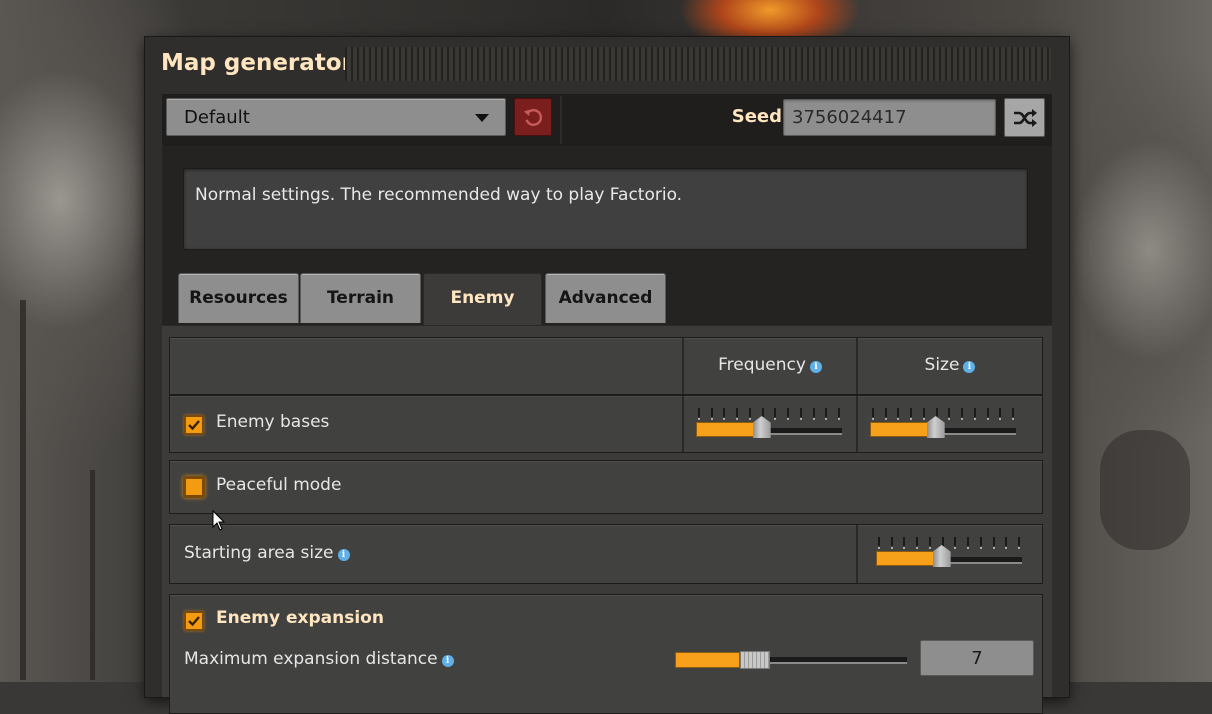 This screenshot has width=1212, height=714. I want to click on reset-button, so click(533, 117).